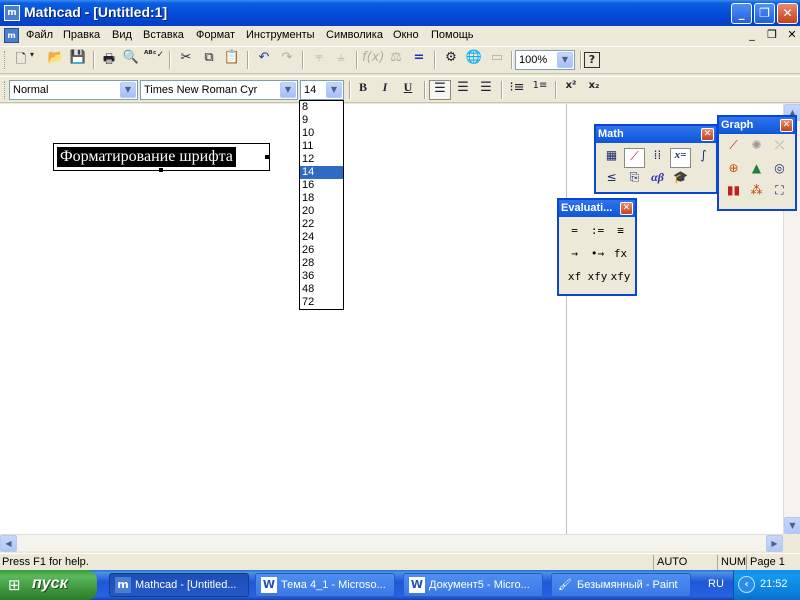  What do you see at coordinates (597, 257) in the screenshot?
I see `keyword-evaluate-button: •→` at bounding box center [597, 257].